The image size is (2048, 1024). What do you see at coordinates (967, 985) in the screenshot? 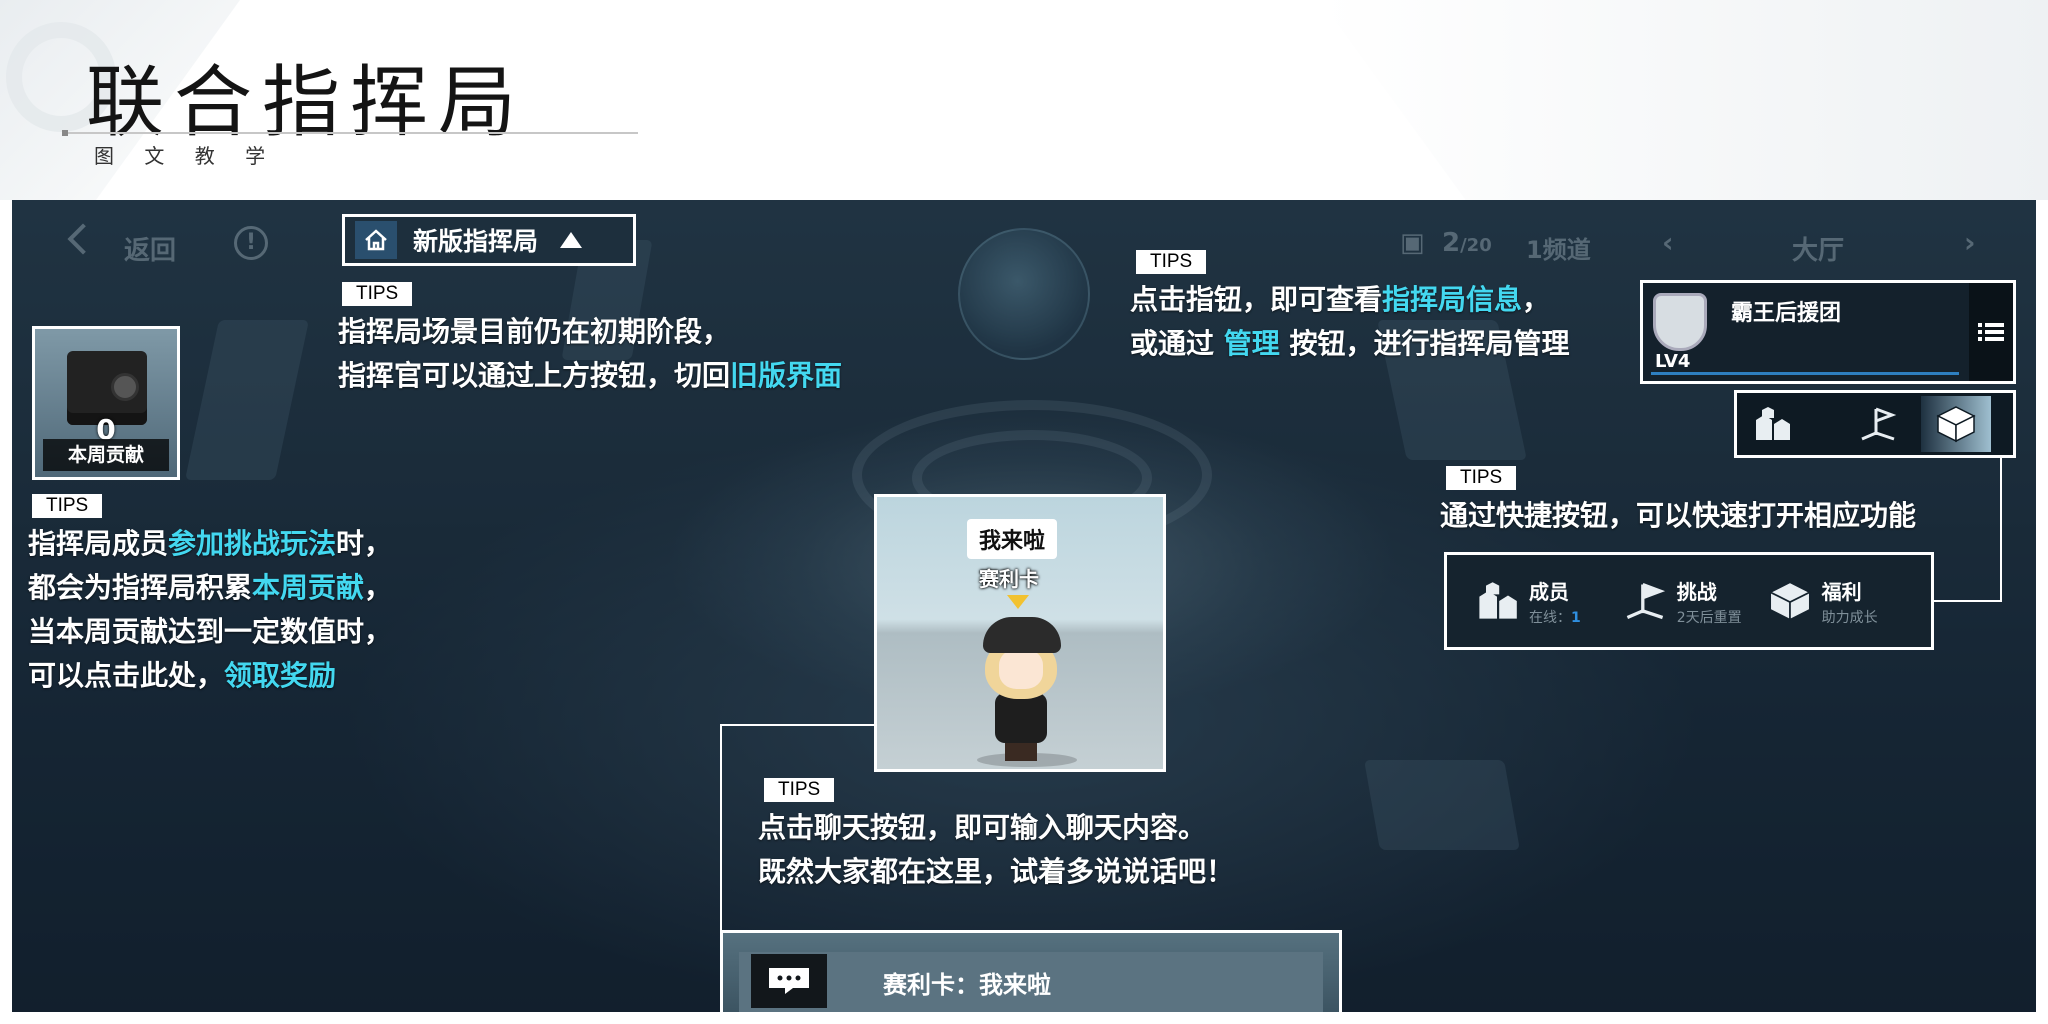
I see `chat-message: 赛利卡：我来啦` at bounding box center [967, 985].